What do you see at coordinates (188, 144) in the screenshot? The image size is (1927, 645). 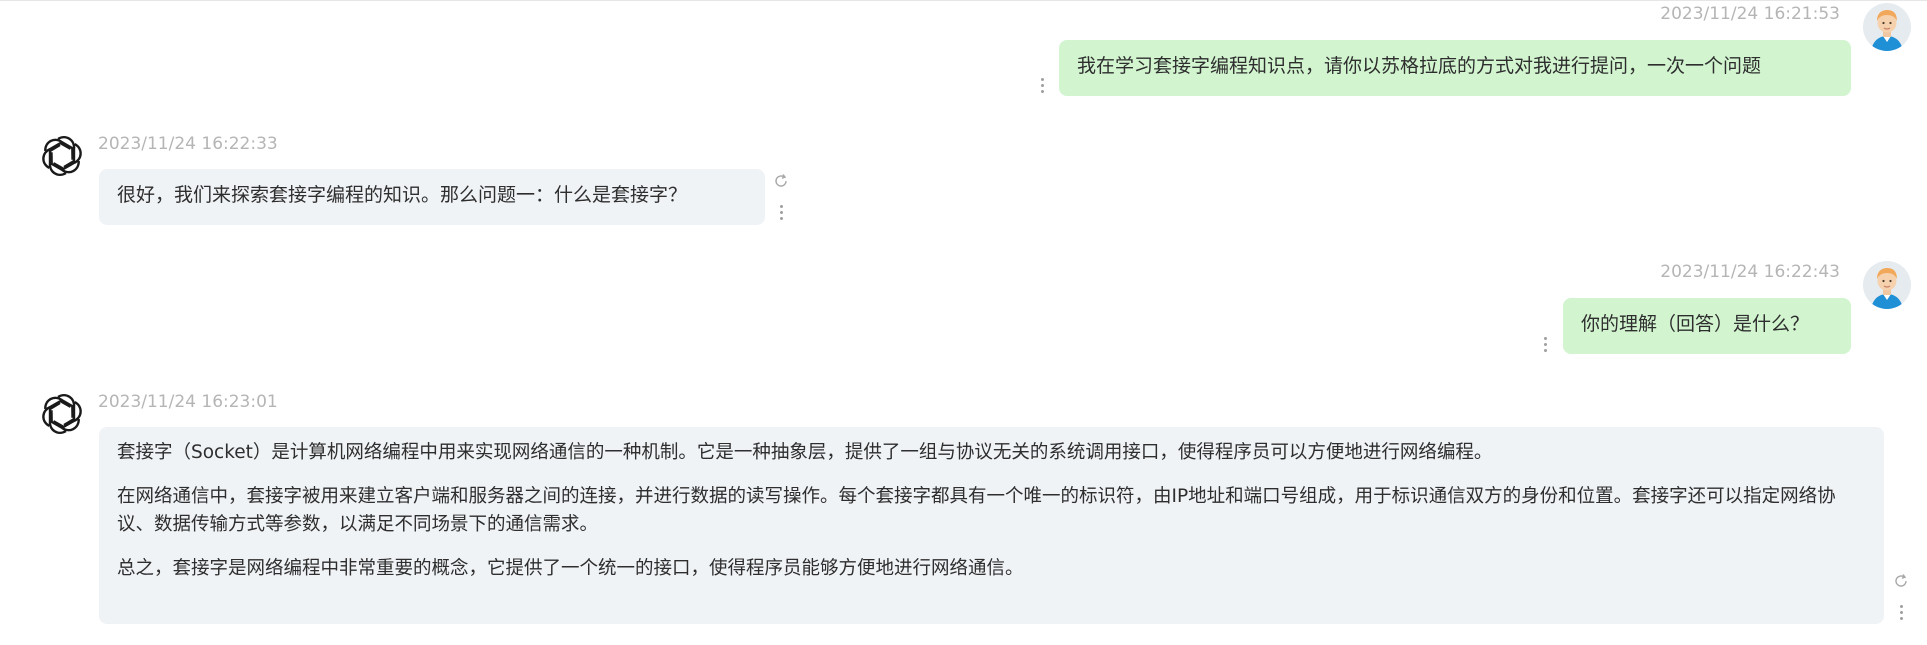 I see `message-timestamp: 2023/11/24 16:22:33` at bounding box center [188, 144].